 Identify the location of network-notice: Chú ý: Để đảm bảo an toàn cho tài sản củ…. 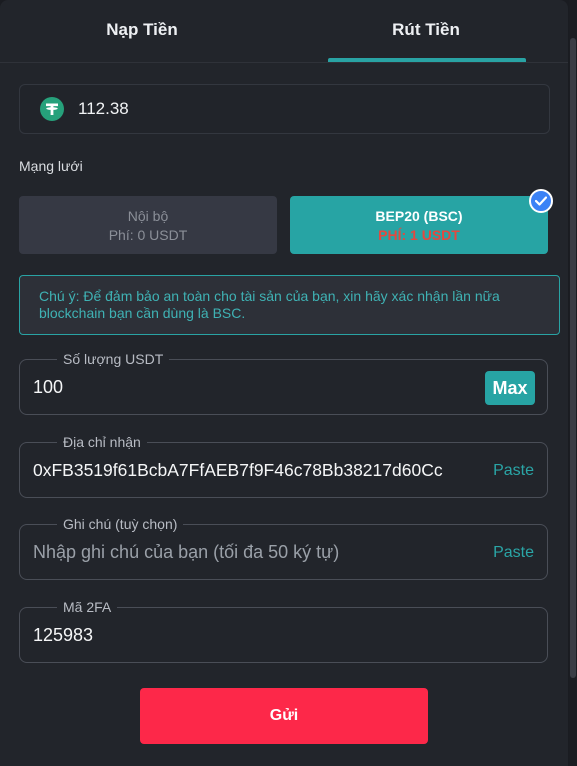
(289, 305).